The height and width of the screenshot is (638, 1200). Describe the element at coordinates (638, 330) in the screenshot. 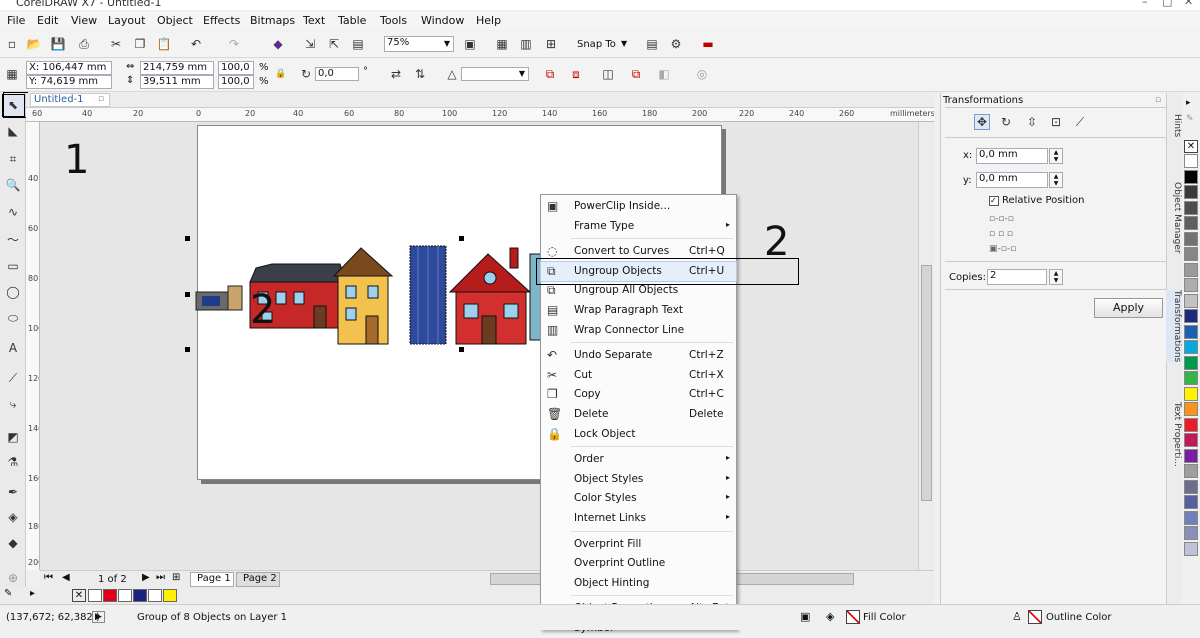

I see `menu-item: ▥ Wrap Connector Line` at that location.